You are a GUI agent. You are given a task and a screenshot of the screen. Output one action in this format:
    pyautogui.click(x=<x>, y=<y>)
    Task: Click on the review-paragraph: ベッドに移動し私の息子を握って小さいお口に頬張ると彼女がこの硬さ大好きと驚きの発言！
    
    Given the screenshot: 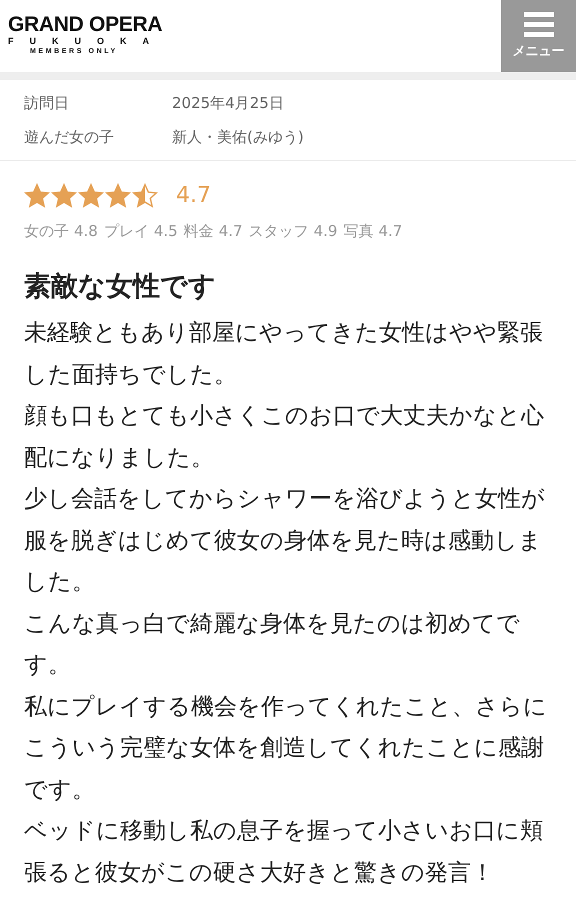 What is the action you would take?
    pyautogui.click(x=284, y=852)
    